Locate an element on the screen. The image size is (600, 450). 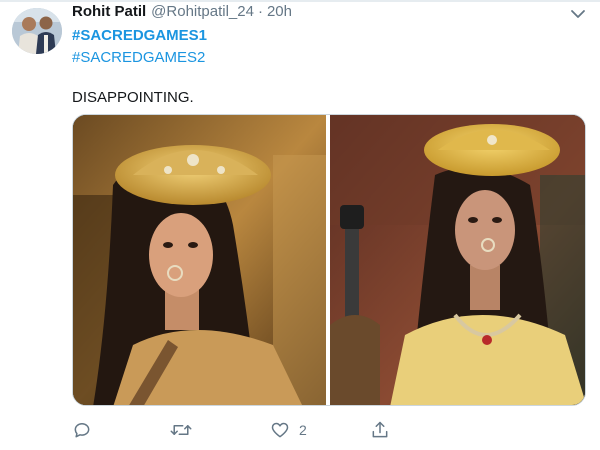
share-icon is located at coordinates (380, 430).